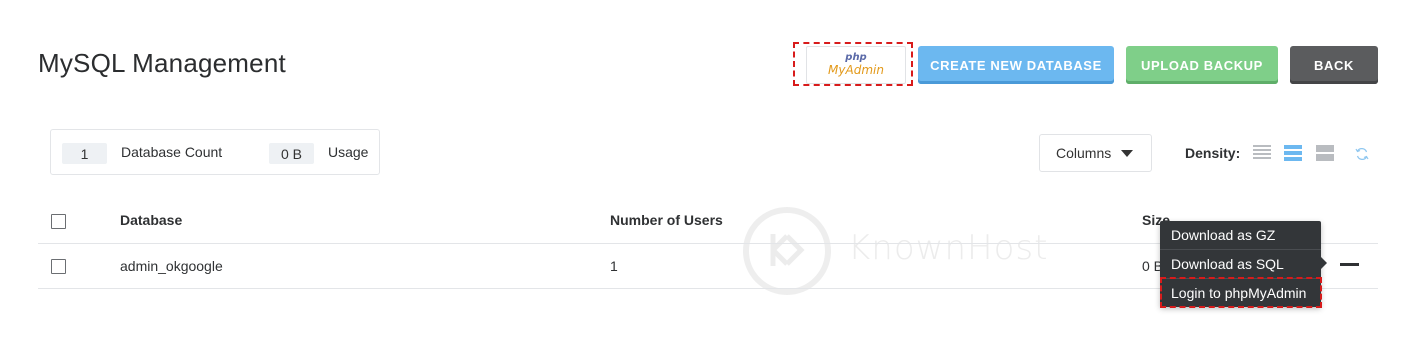 The width and height of the screenshot is (1412, 346). Describe the element at coordinates (1127, 153) in the screenshot. I see `caret-down-icon` at that location.